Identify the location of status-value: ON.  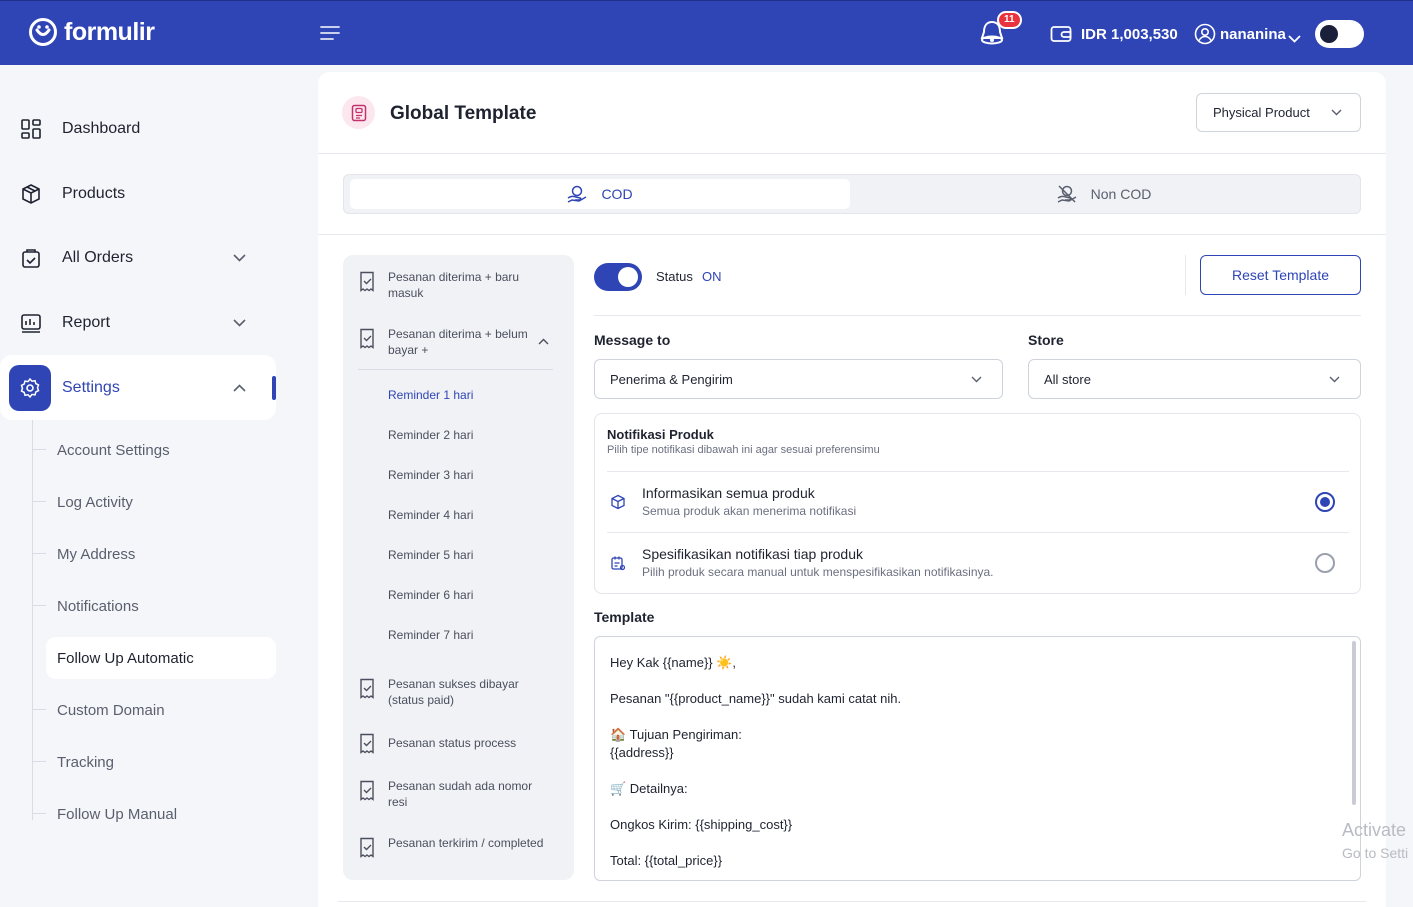
(712, 276).